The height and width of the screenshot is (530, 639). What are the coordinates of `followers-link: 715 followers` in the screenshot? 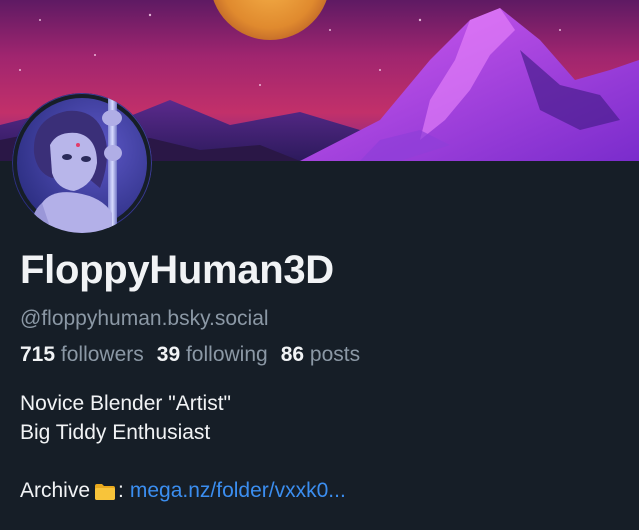 It's located at (82, 355).